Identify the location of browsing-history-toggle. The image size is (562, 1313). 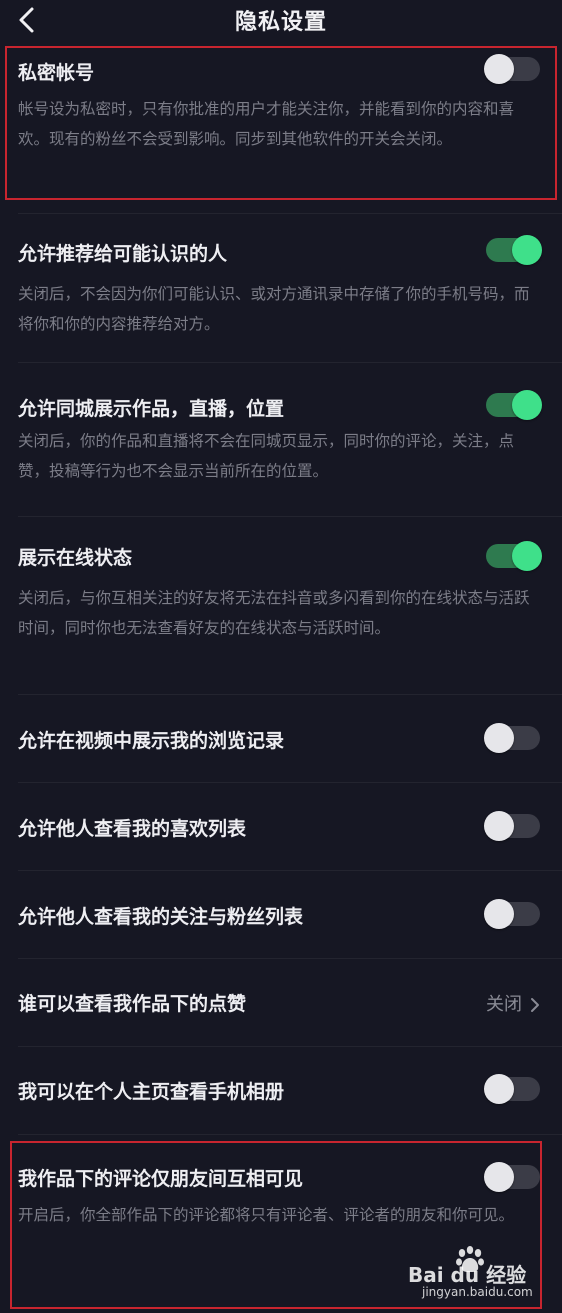
(512, 738).